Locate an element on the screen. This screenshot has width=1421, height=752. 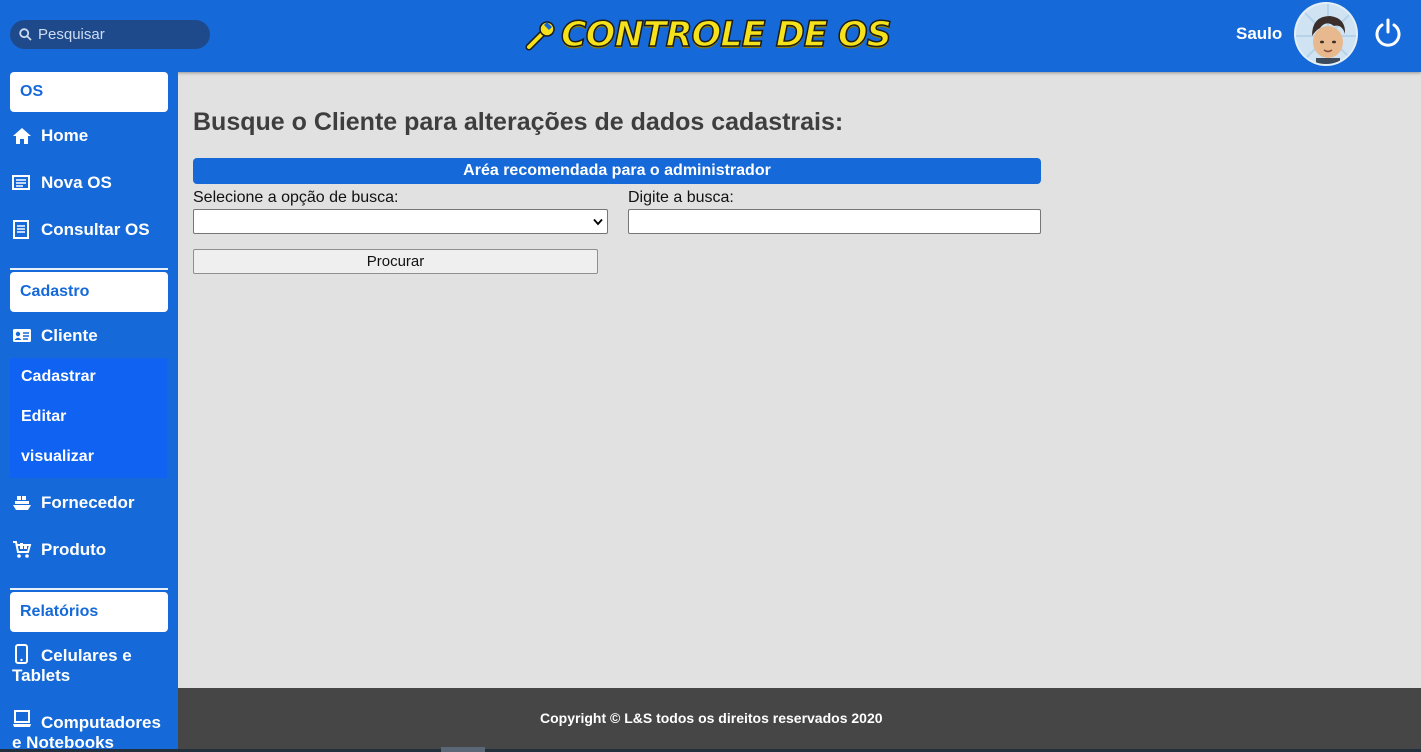
mobile-icon is located at coordinates (21, 654).